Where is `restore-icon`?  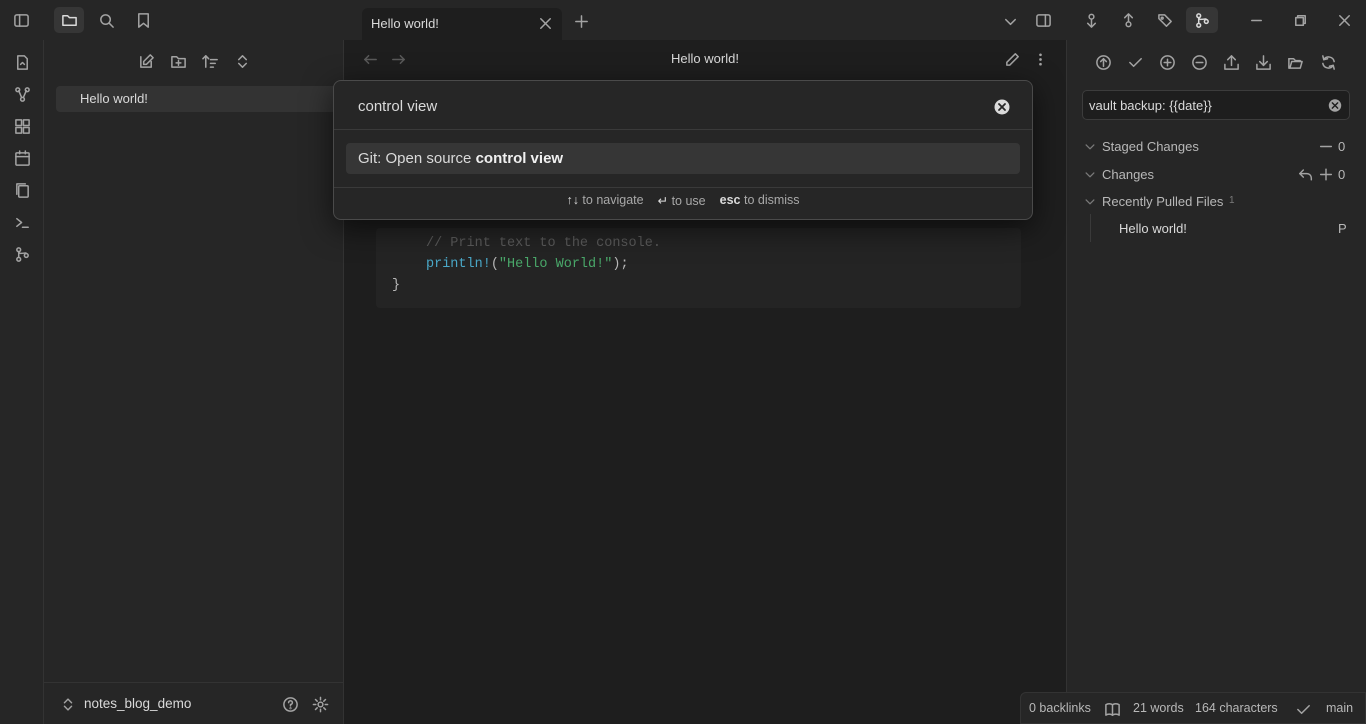
restore-icon is located at coordinates (1300, 20).